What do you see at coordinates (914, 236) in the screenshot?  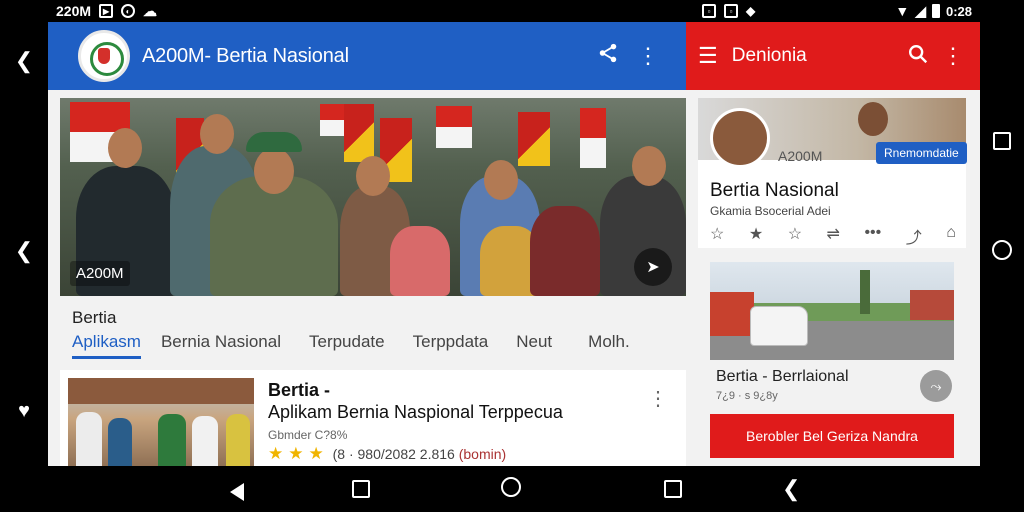 I see `share-icon: ⤴` at bounding box center [914, 236].